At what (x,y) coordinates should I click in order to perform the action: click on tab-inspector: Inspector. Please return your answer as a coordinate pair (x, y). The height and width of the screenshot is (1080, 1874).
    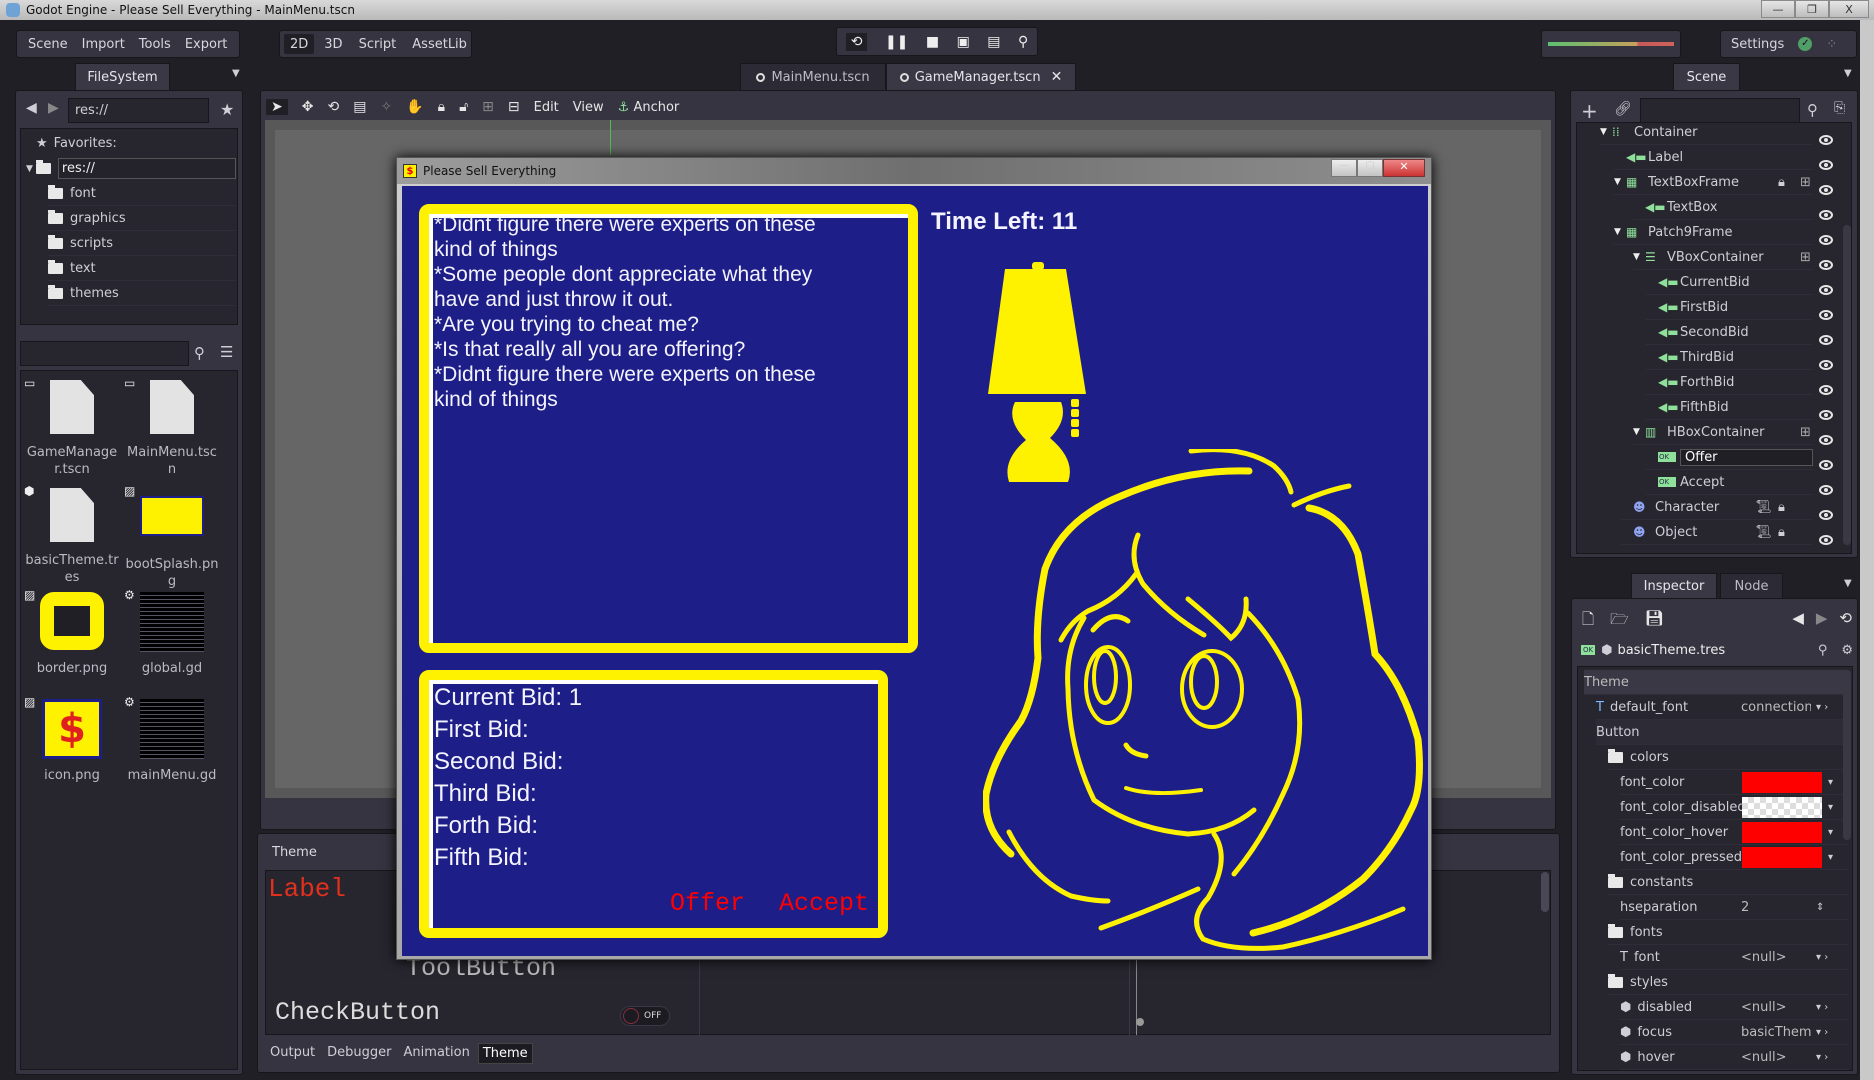
    Looking at the image, I should click on (1674, 585).